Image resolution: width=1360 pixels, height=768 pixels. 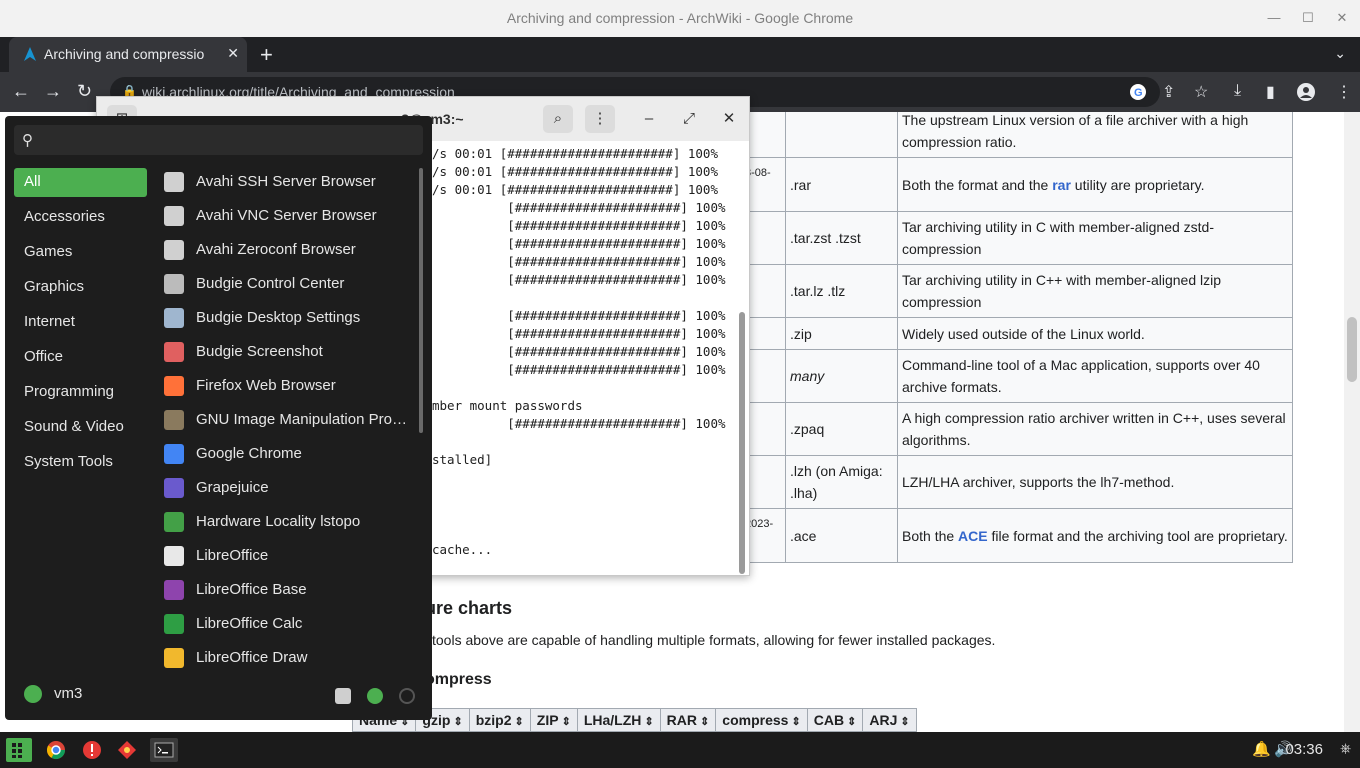 I want to click on menu-scrollbar, so click(x=421, y=300).